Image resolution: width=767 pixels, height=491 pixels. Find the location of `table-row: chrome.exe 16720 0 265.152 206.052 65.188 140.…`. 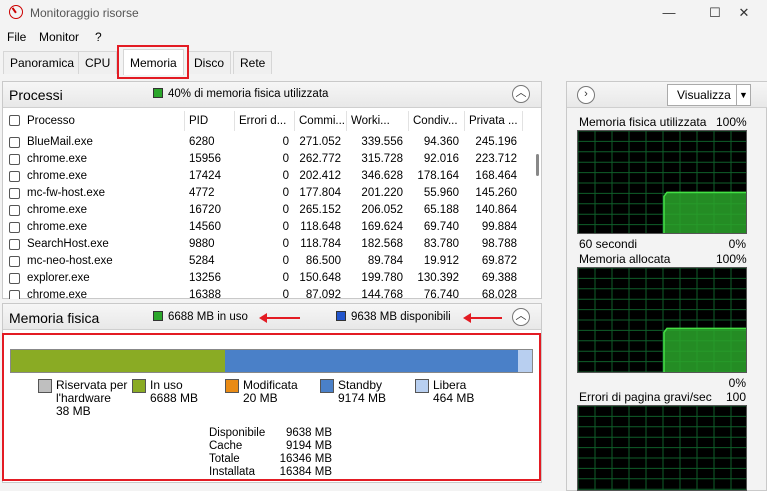

table-row: chrome.exe 16720 0 265.152 206.052 65.188 140.… is located at coordinates (268, 210).